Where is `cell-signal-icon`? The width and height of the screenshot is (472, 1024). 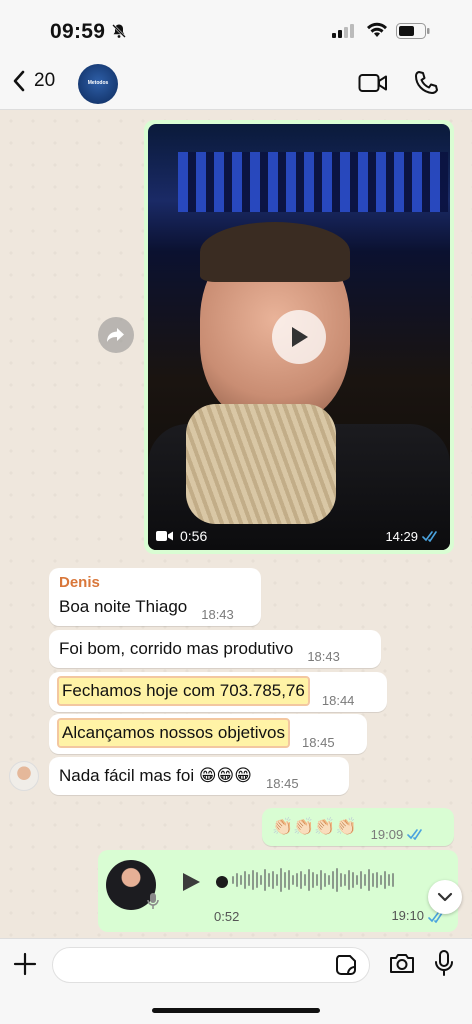
cell-signal-icon is located at coordinates (344, 33).